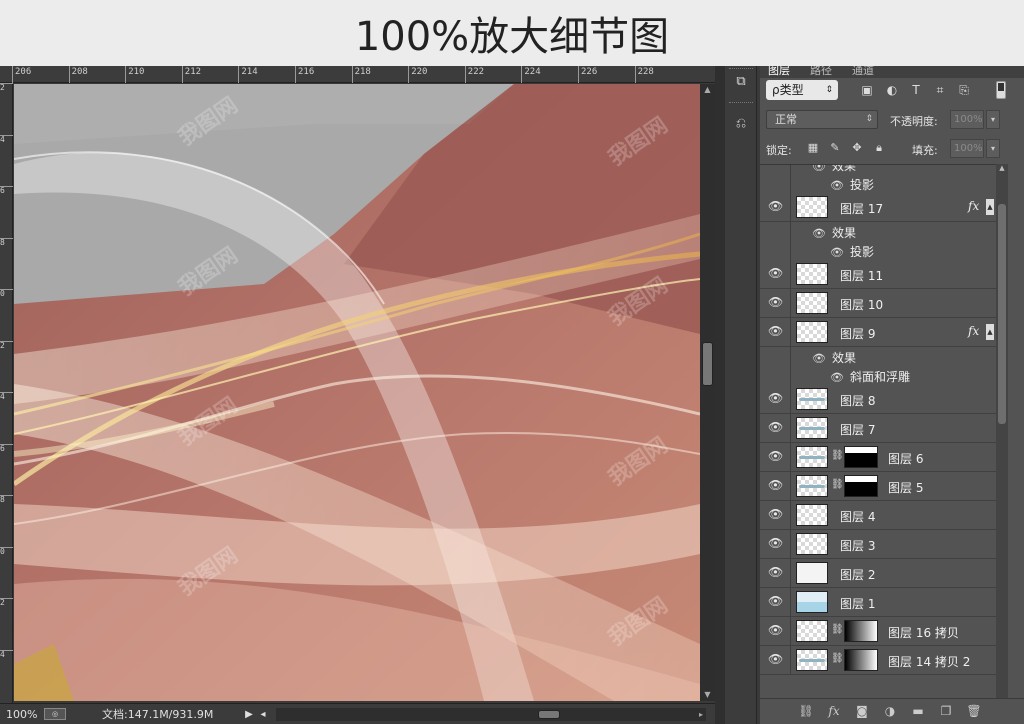 The image size is (1024, 724). What do you see at coordinates (918, 711) in the screenshot?
I see `new-group-icon: ▬` at bounding box center [918, 711].